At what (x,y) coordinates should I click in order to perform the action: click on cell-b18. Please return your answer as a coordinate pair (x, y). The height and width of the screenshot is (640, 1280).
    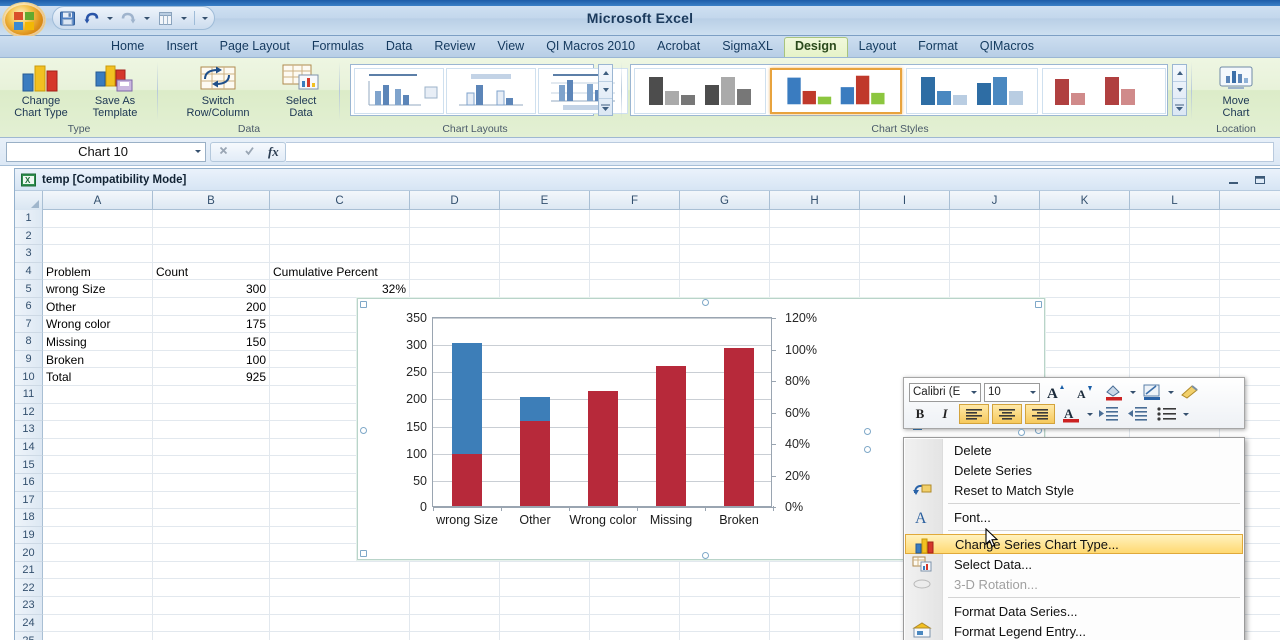
    Looking at the image, I should click on (211, 518).